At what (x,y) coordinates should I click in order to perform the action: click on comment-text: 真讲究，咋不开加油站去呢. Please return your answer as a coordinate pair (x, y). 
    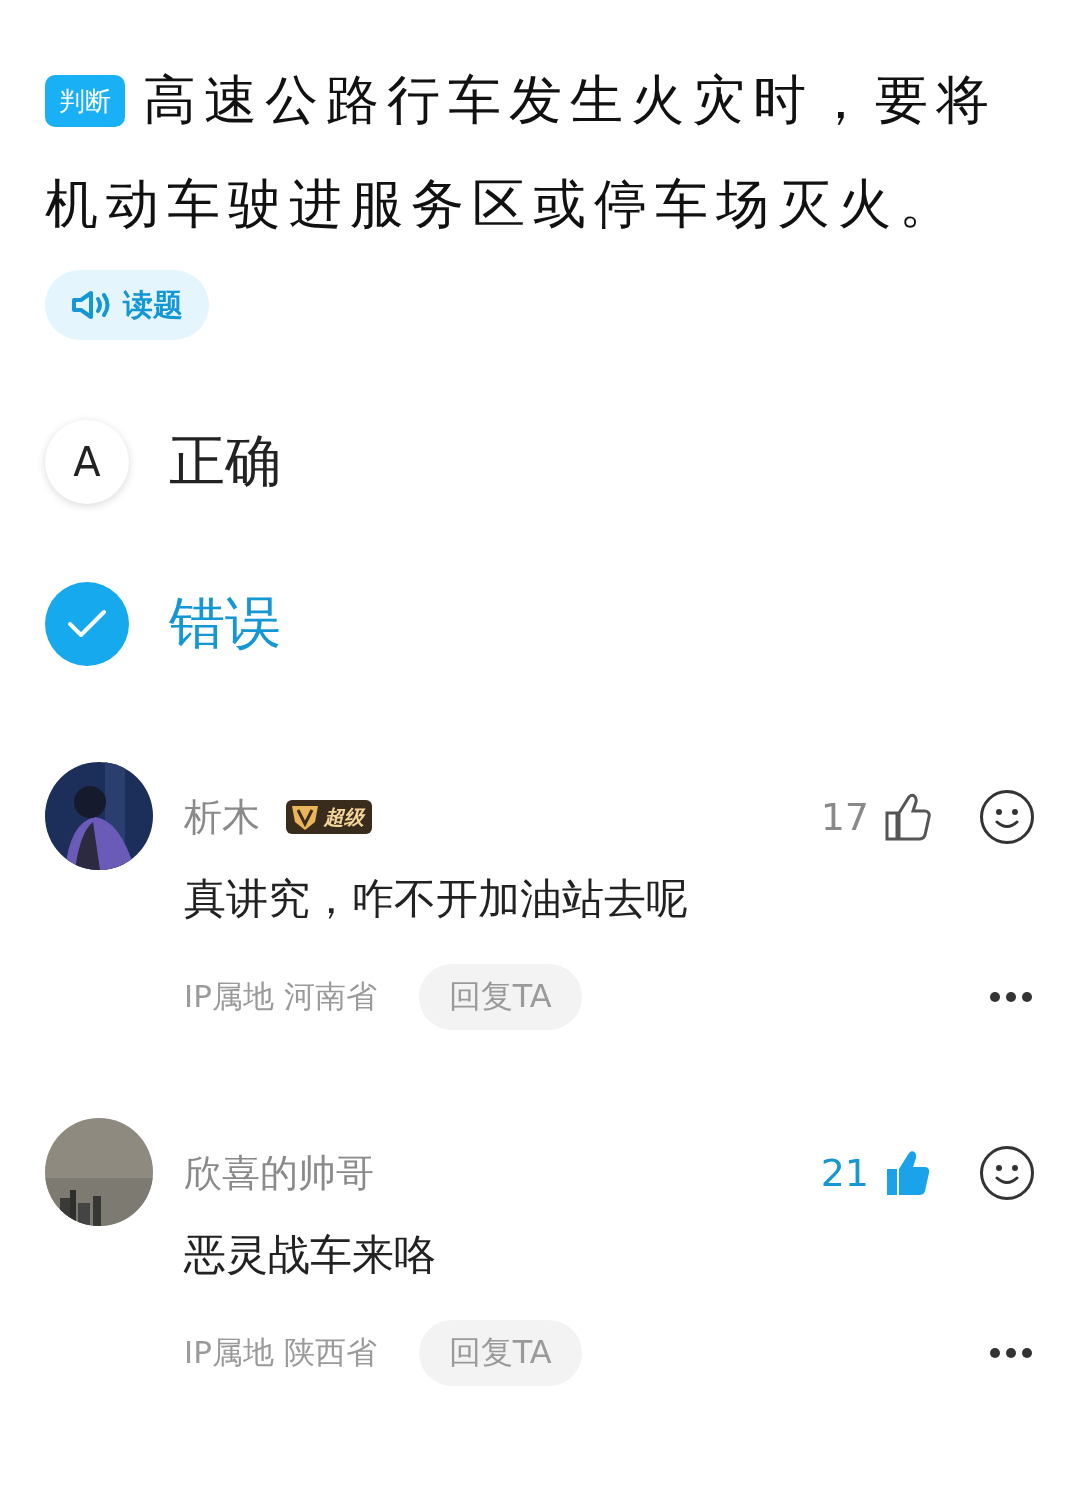
    Looking at the image, I should click on (436, 899).